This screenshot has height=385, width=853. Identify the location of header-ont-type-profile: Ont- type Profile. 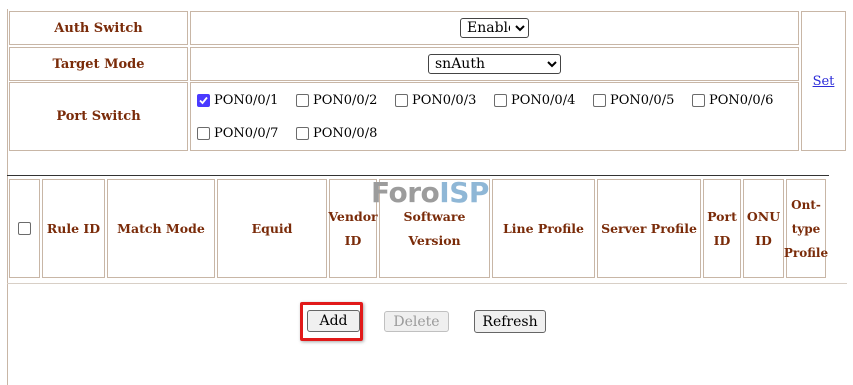
(806, 228).